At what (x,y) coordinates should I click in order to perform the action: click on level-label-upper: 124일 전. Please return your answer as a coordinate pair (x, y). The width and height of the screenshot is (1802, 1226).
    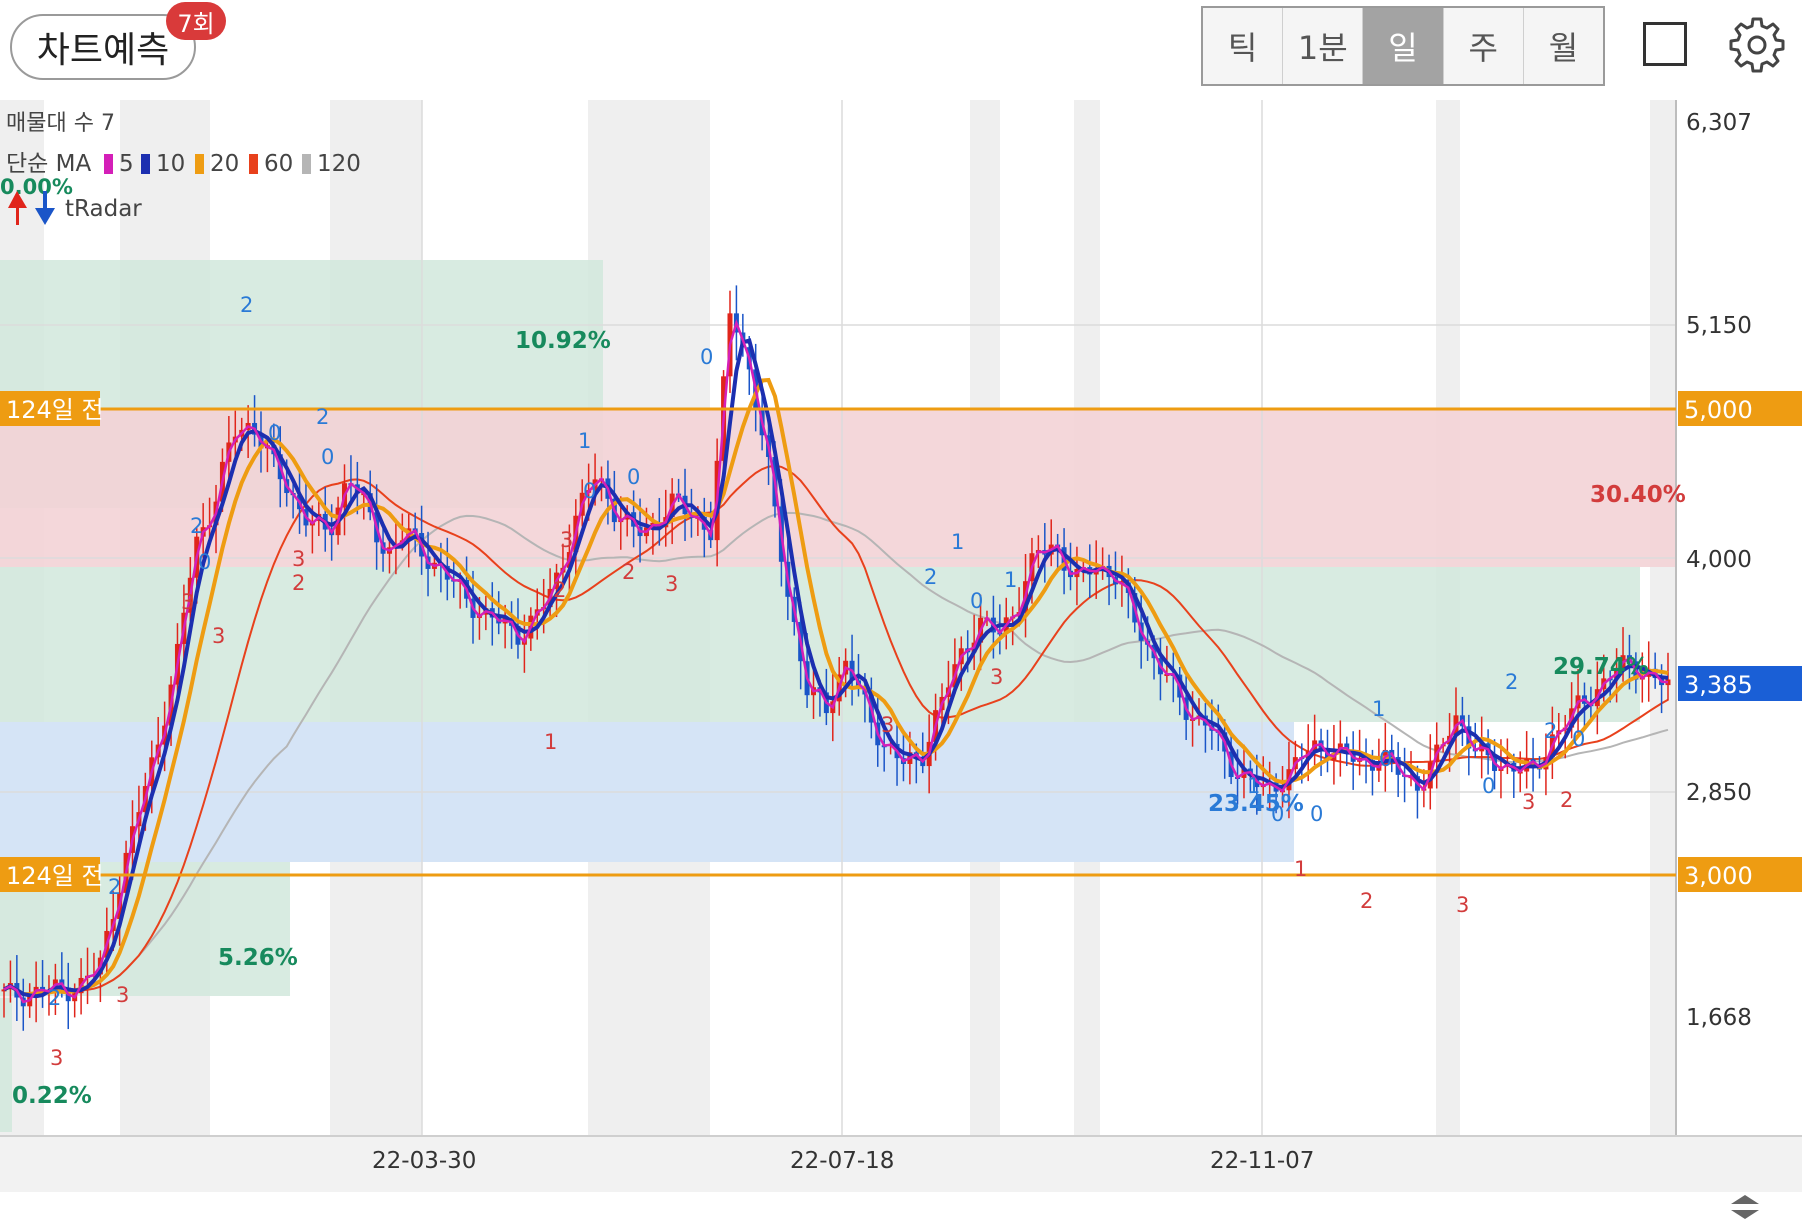
    Looking at the image, I should click on (55, 410).